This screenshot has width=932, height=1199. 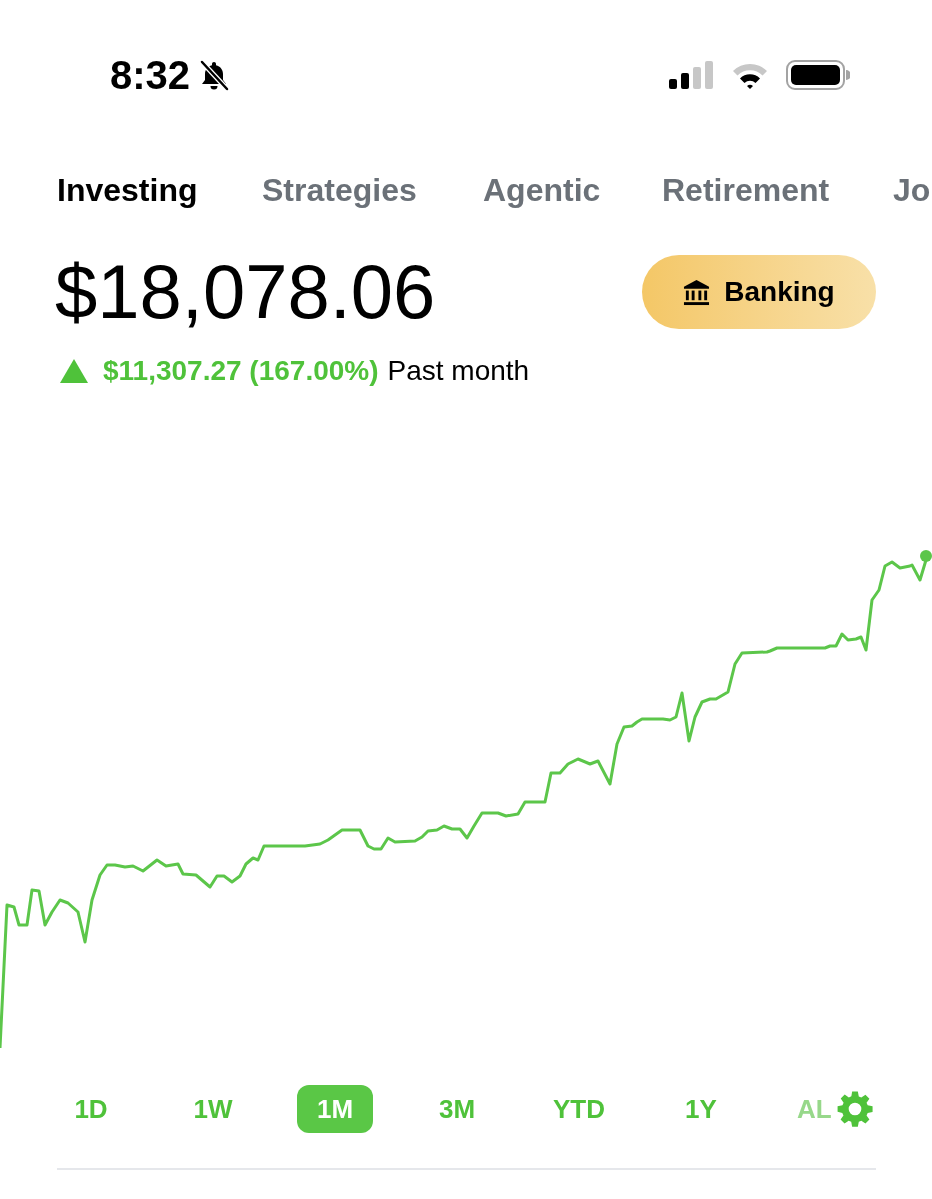 What do you see at coordinates (912, 190) in the screenshot?
I see `section-tab: Jo` at bounding box center [912, 190].